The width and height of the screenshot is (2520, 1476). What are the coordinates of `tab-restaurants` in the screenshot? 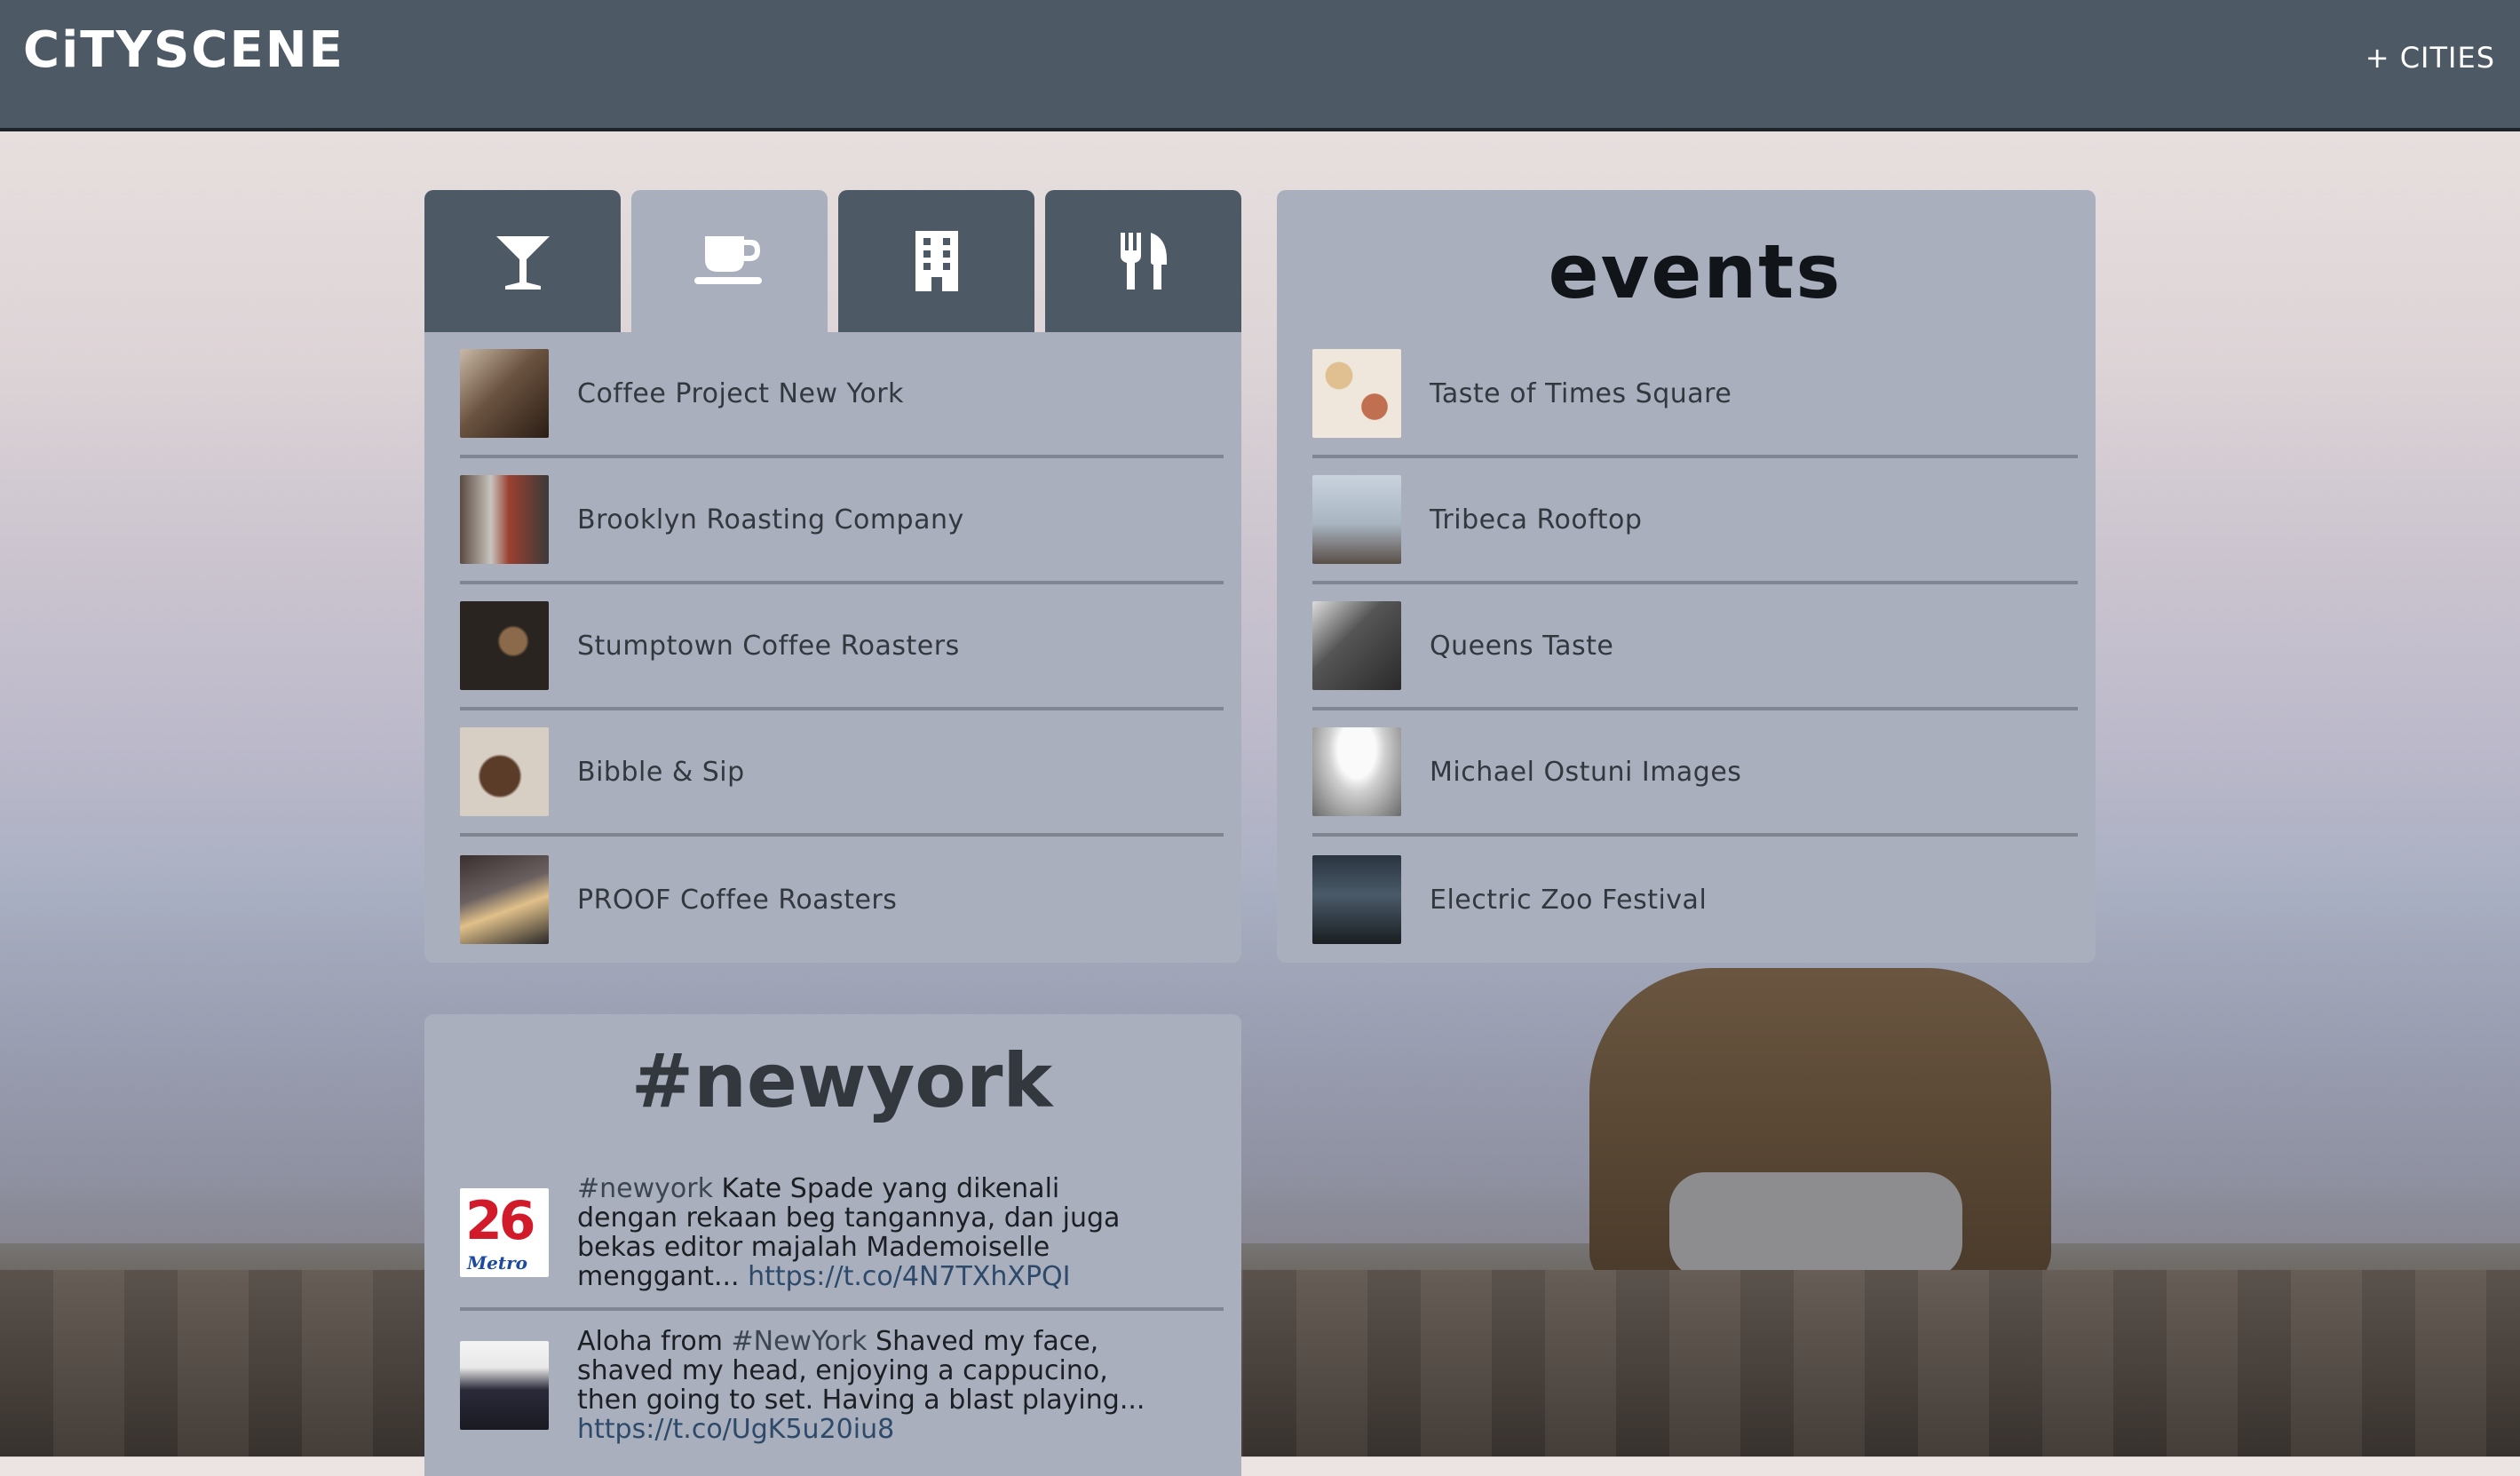 It's located at (1143, 261).